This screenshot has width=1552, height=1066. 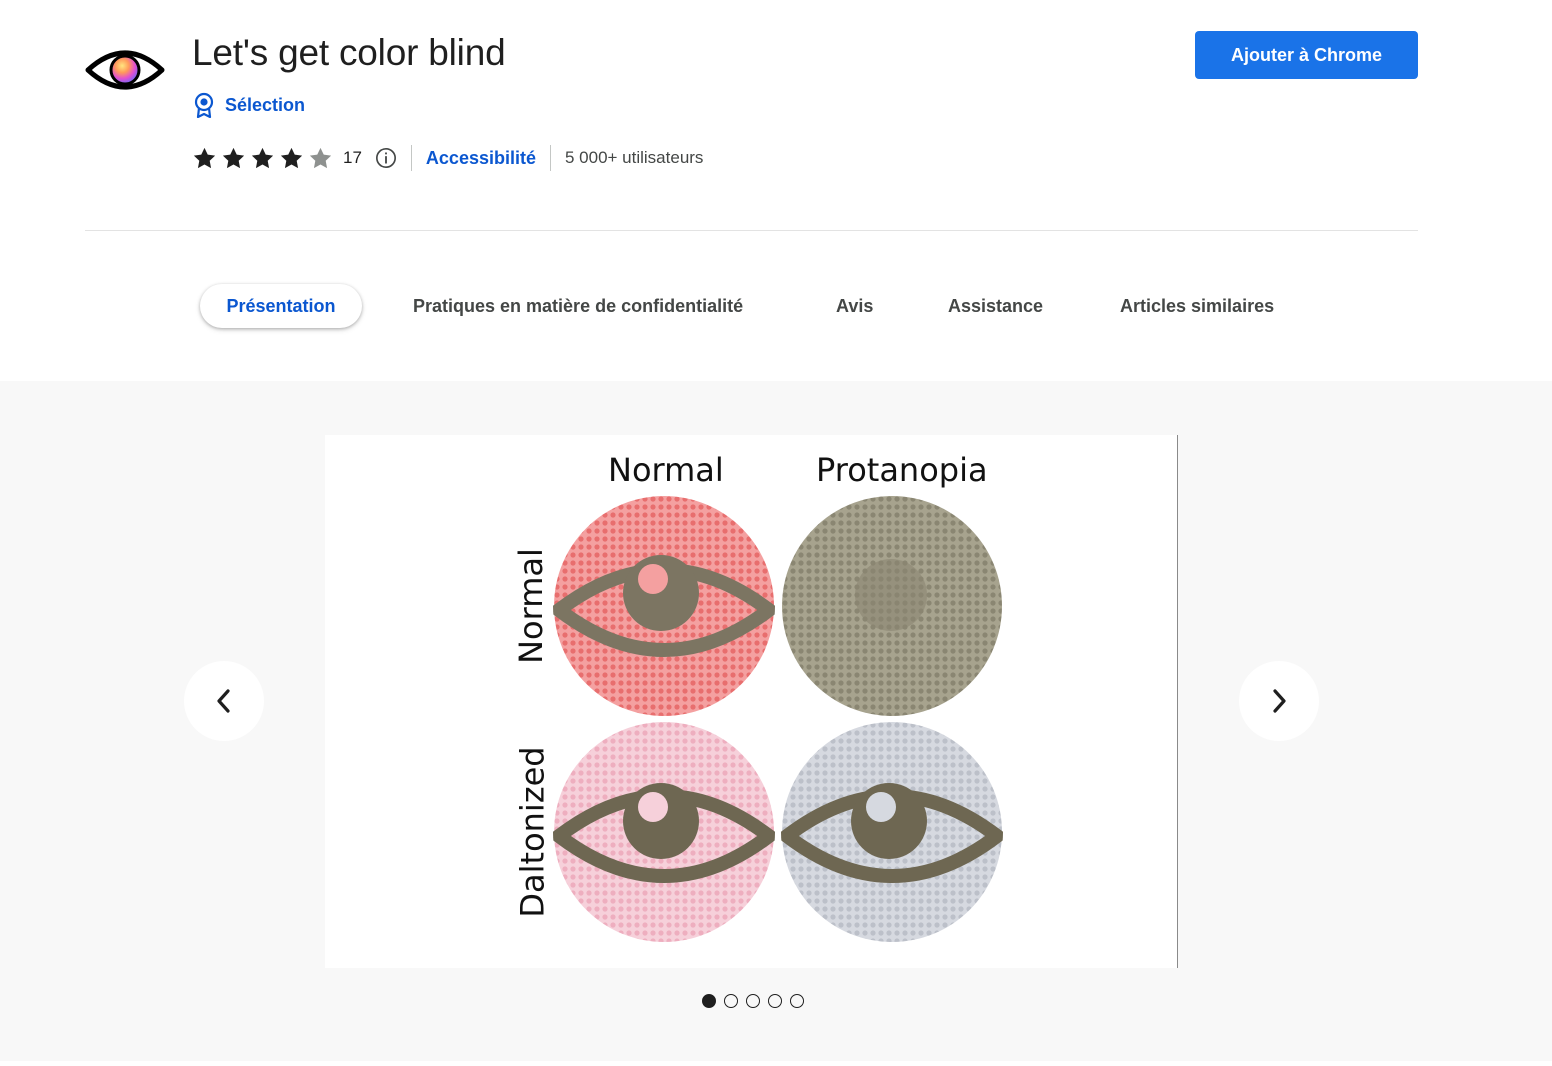 What do you see at coordinates (995, 306) in the screenshot?
I see `tab-support: Assistance` at bounding box center [995, 306].